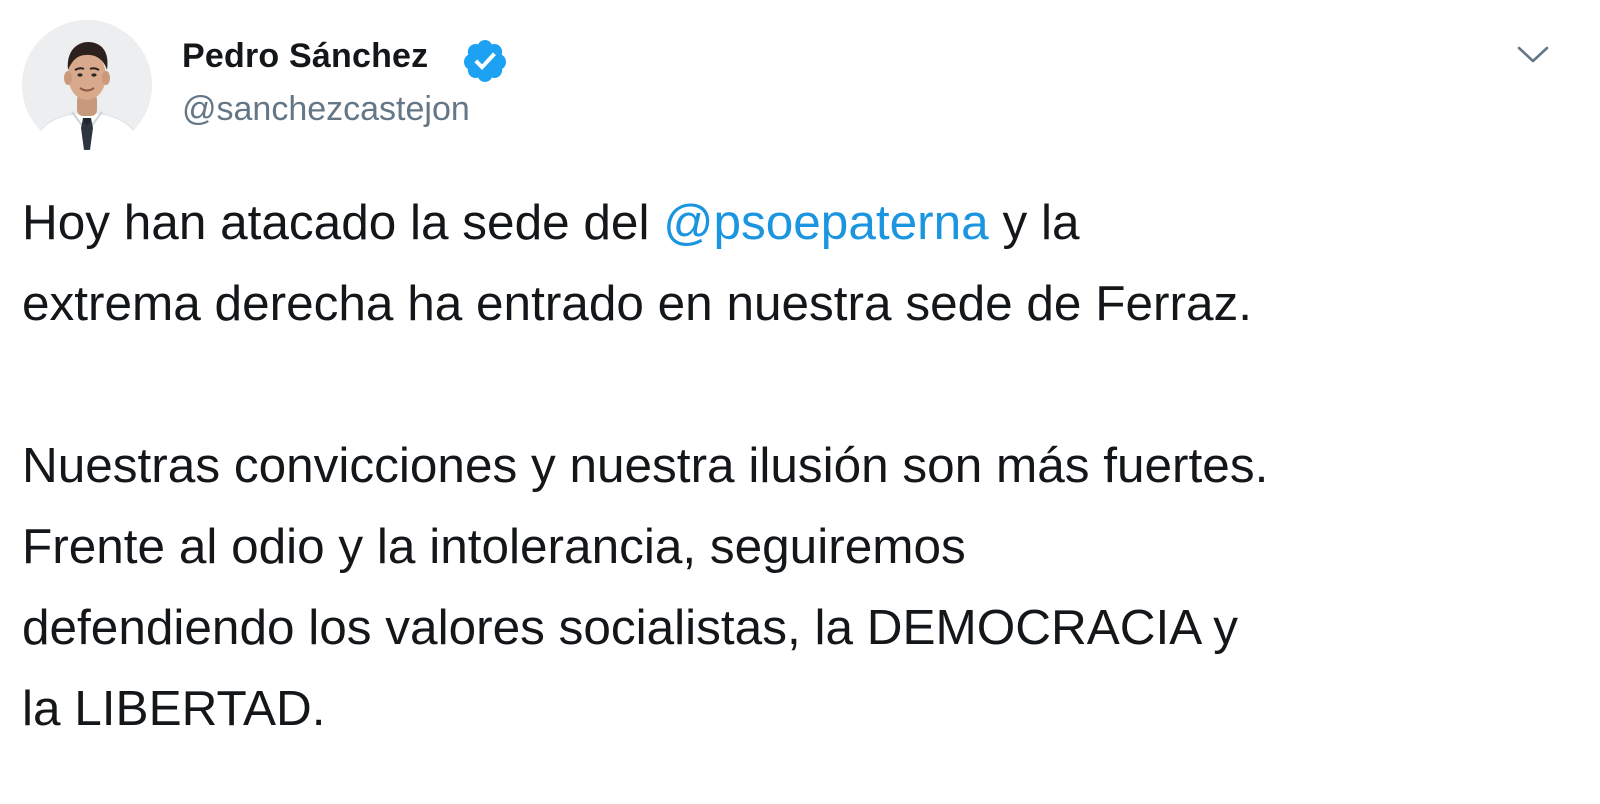 This screenshot has width=1600, height=804. I want to click on text-line: la LIBERTAD., so click(174, 708).